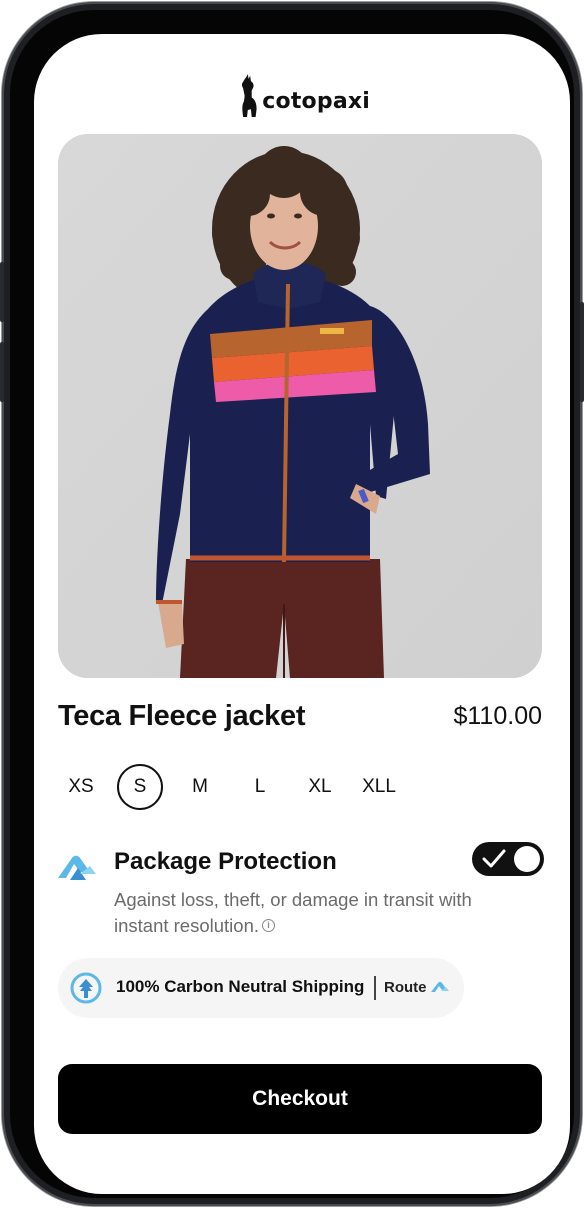 The width and height of the screenshot is (584, 1208). I want to click on route-label: Route, so click(405, 987).